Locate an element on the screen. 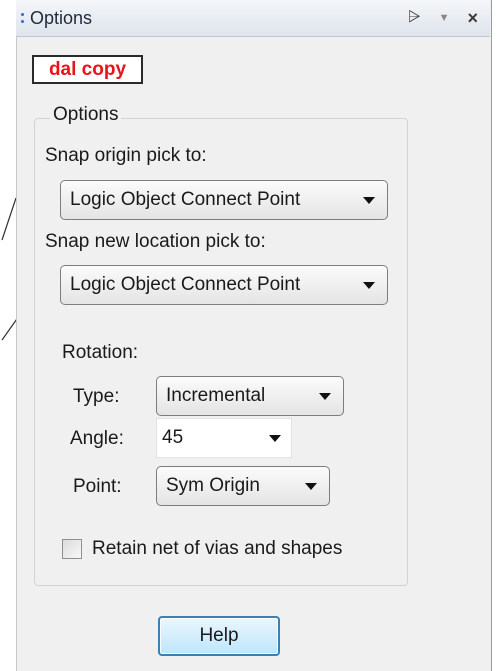  rotation-point-label: Point: is located at coordinates (97, 486).